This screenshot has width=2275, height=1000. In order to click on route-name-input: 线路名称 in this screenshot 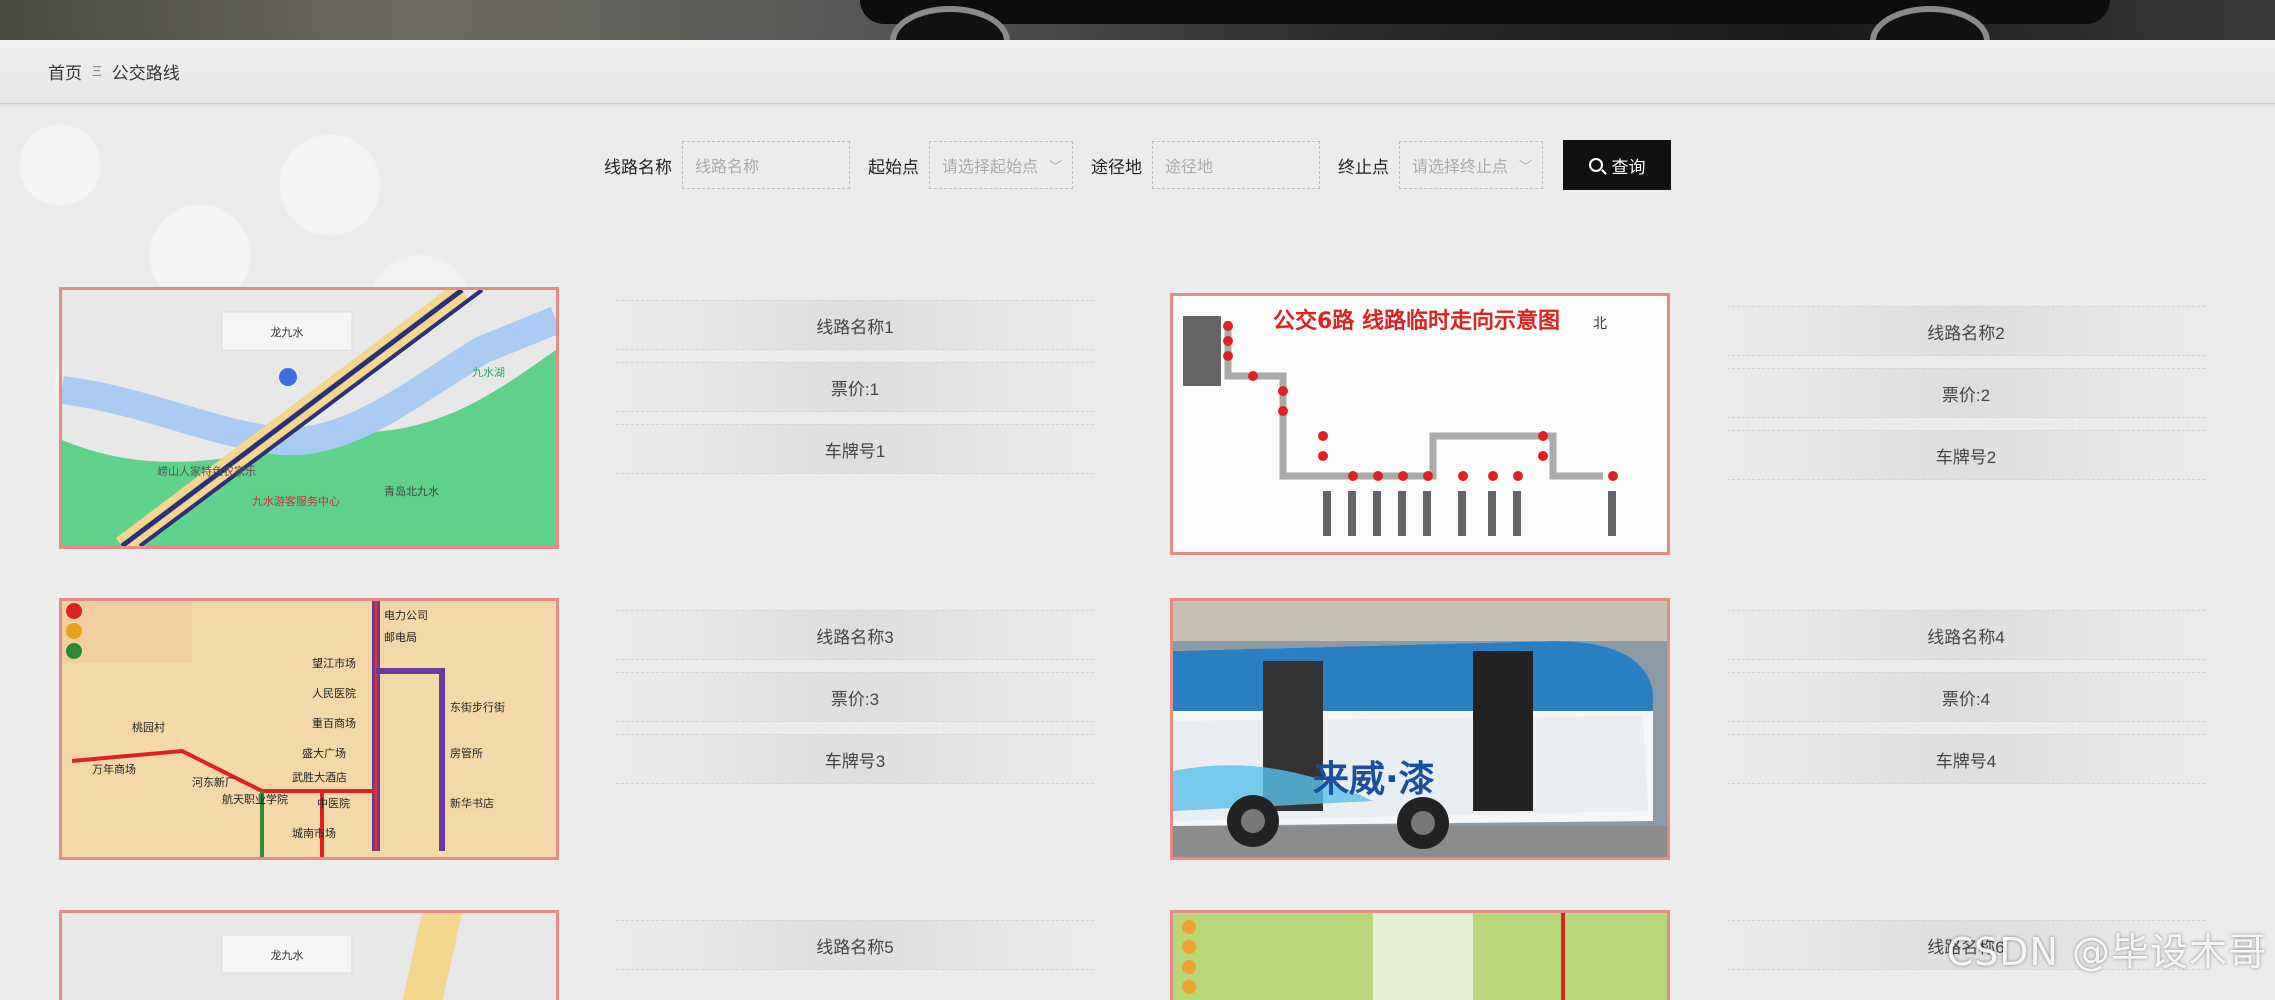, I will do `click(766, 165)`.